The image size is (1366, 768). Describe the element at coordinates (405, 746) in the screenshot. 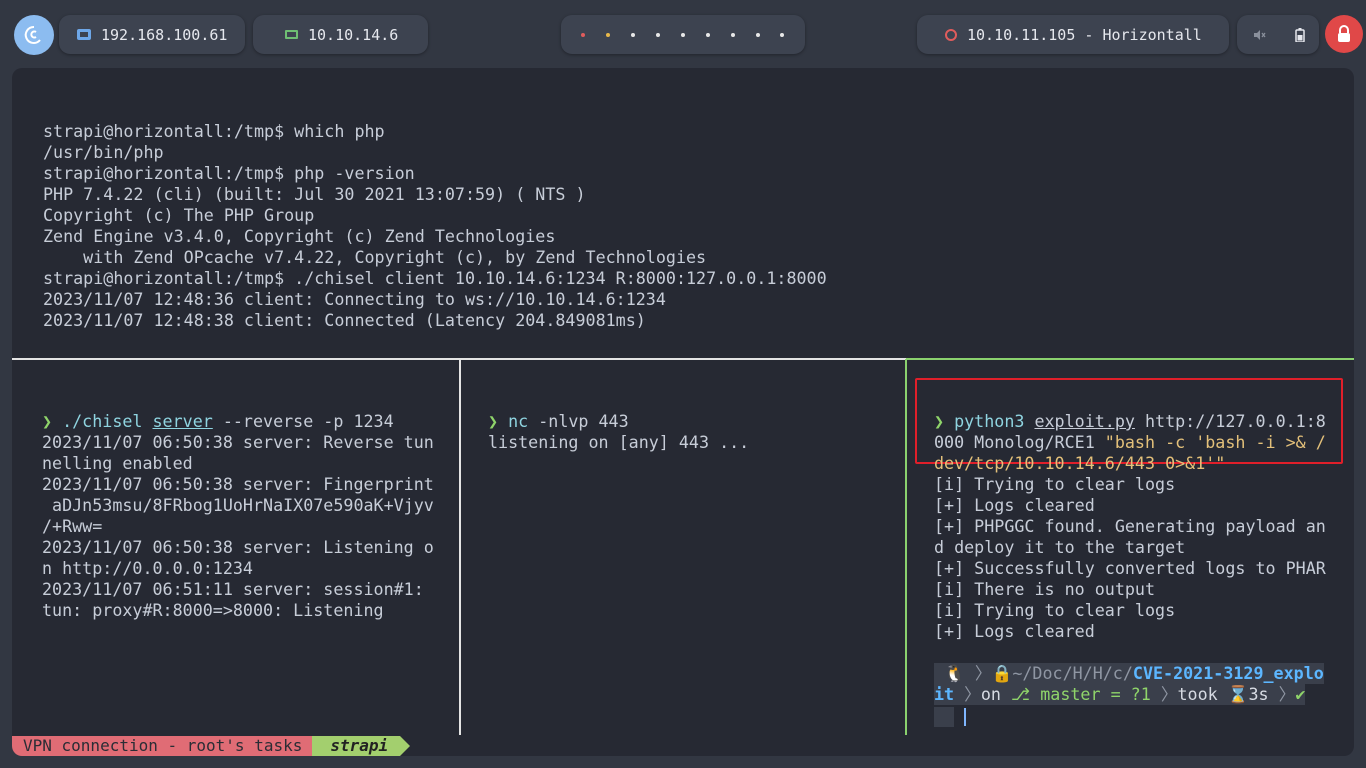

I see `status-separator` at that location.